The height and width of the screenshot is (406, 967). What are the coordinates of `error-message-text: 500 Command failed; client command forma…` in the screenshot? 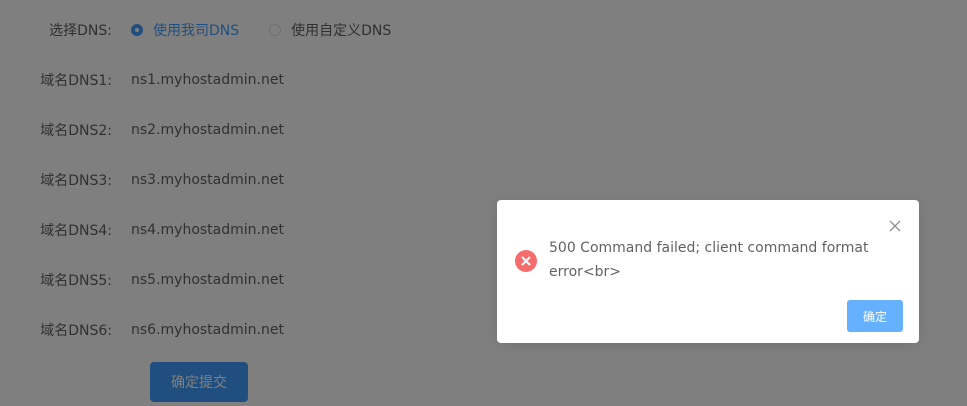 It's located at (709, 260).